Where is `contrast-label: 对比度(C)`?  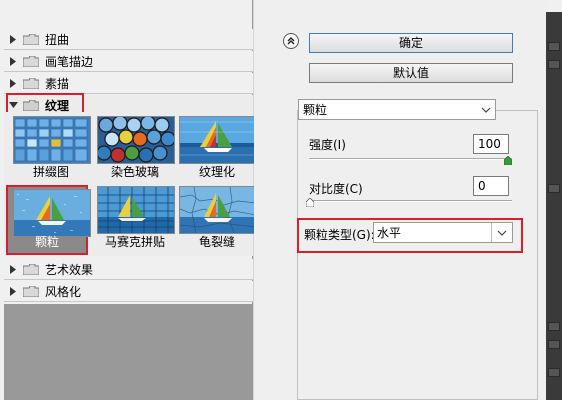 contrast-label: 对比度(C) is located at coordinates (336, 189).